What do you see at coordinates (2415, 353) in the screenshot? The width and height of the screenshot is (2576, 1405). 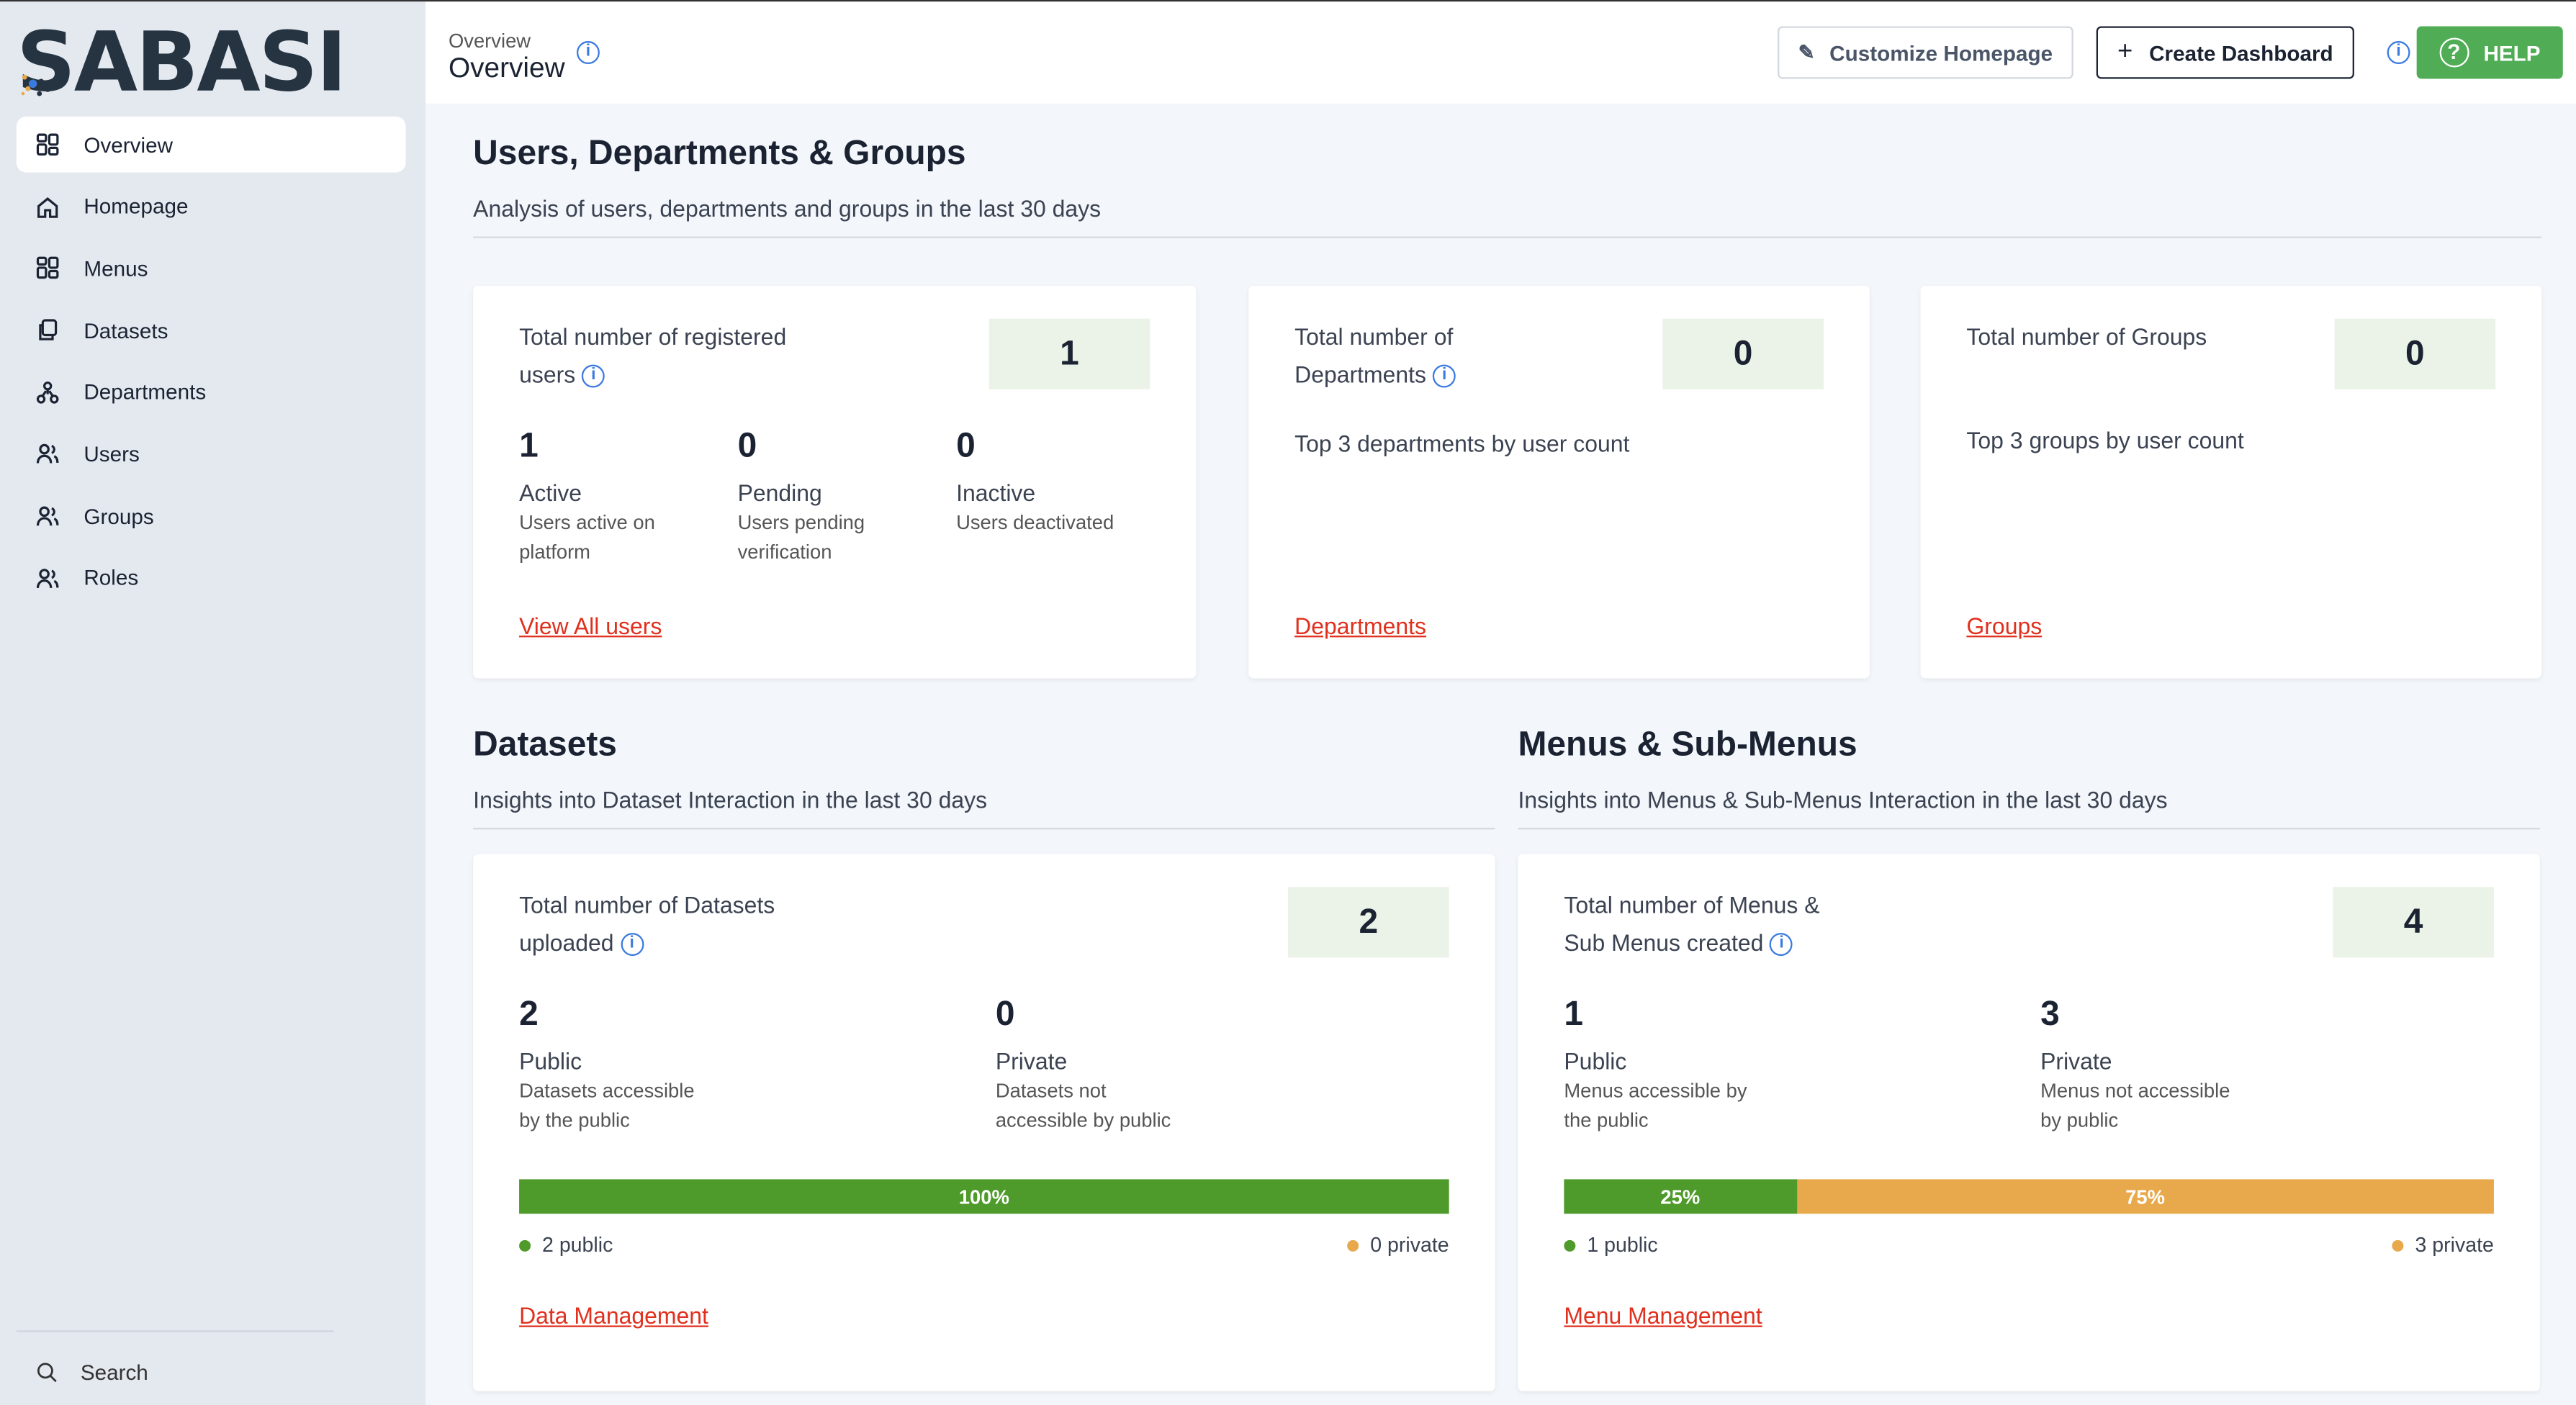 I see `groups-count: 0` at bounding box center [2415, 353].